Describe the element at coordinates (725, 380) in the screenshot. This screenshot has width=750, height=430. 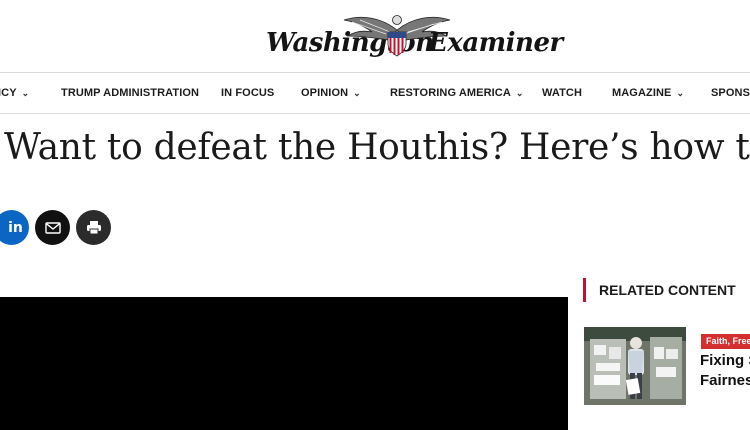
I see `related-article-title-line-2: Fairness` at that location.